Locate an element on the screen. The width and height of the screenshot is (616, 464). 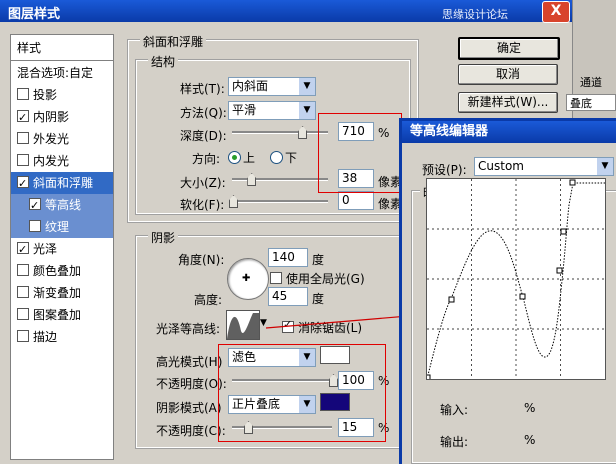
styles-list-item: 颜色叠加 is located at coordinates (62, 271).